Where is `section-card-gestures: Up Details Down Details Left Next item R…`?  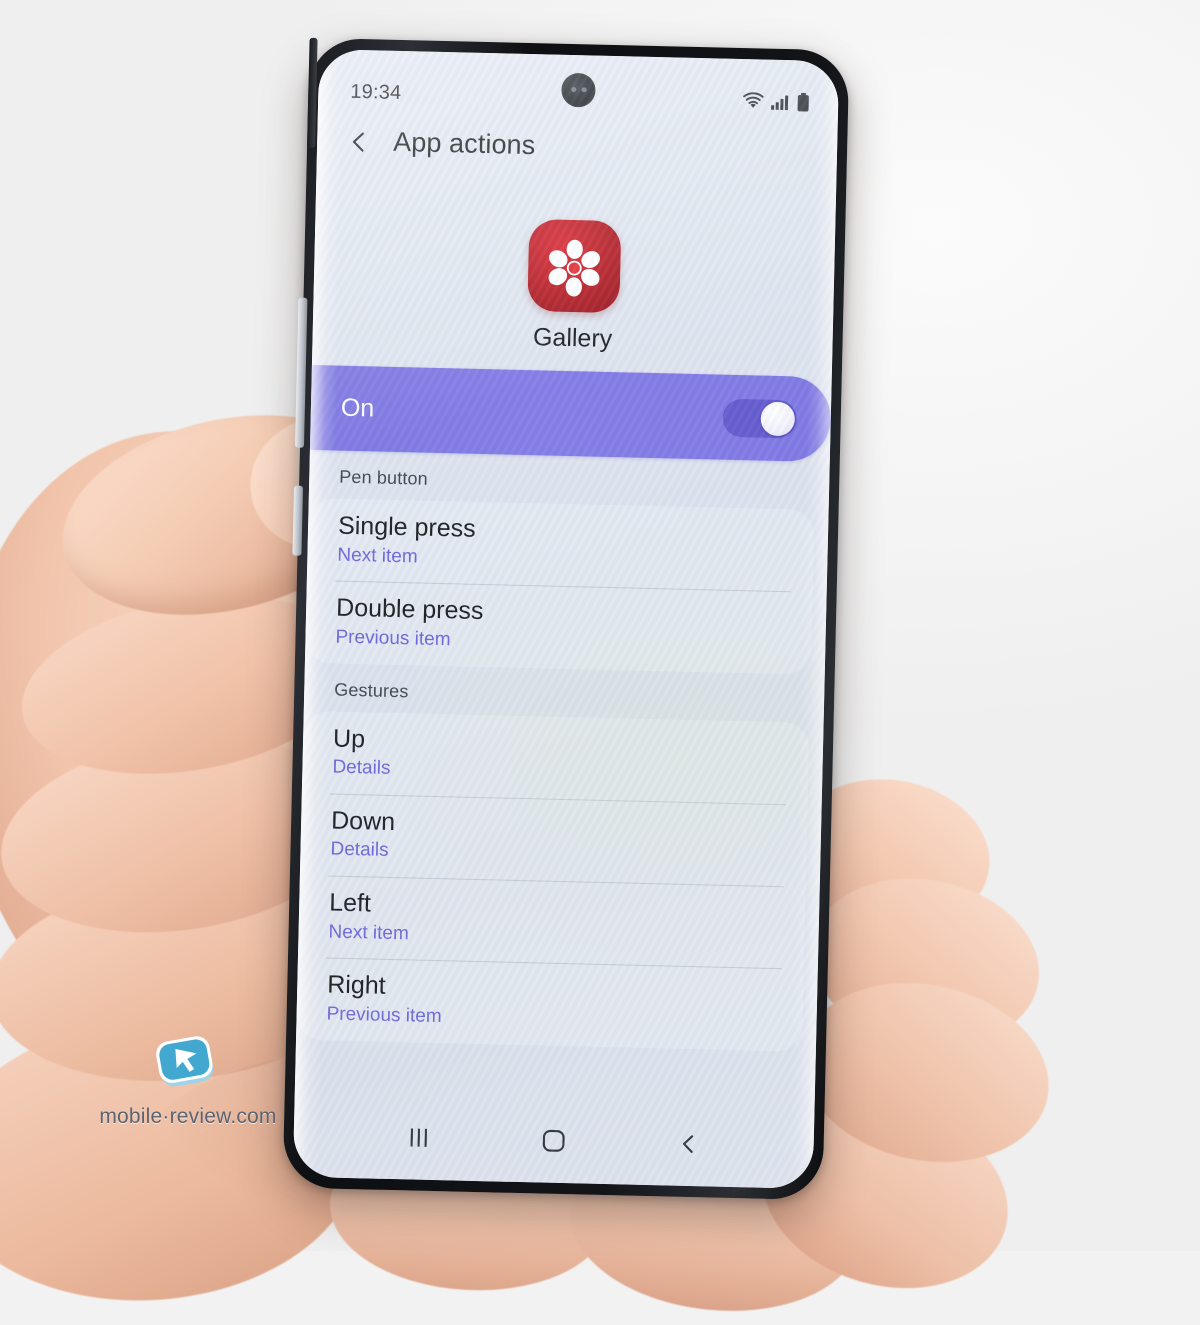 section-card-gestures: Up Details Down Details Left Next item R… is located at coordinates (553, 881).